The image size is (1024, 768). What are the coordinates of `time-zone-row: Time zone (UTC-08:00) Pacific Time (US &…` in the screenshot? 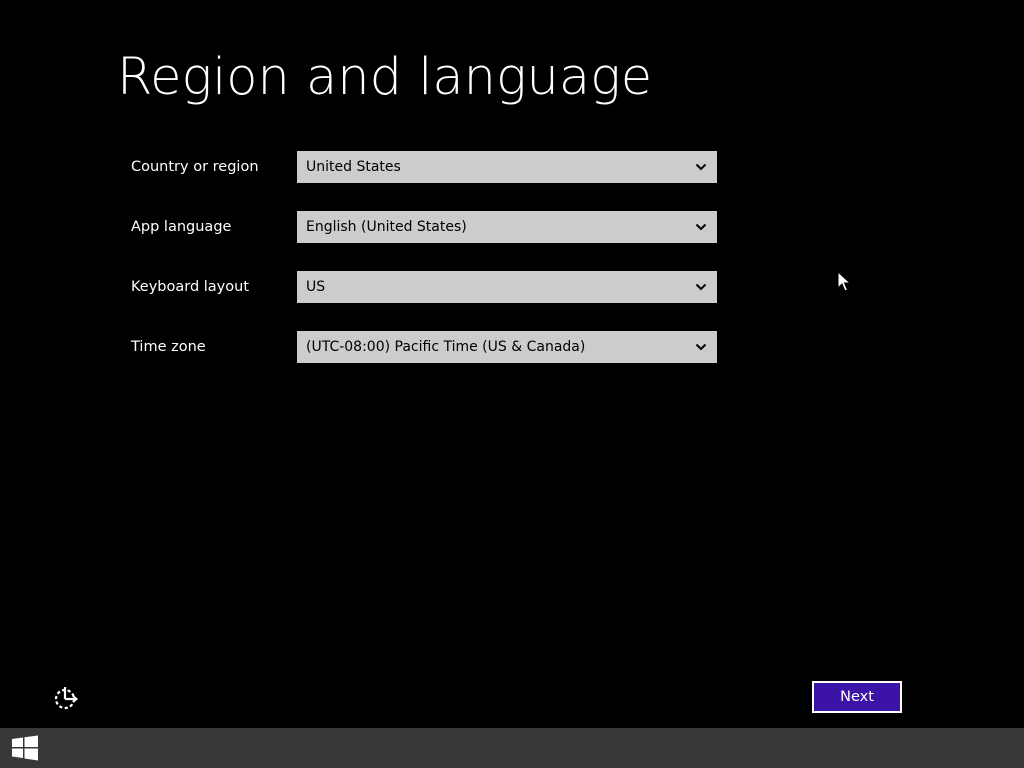 It's located at (431, 347).